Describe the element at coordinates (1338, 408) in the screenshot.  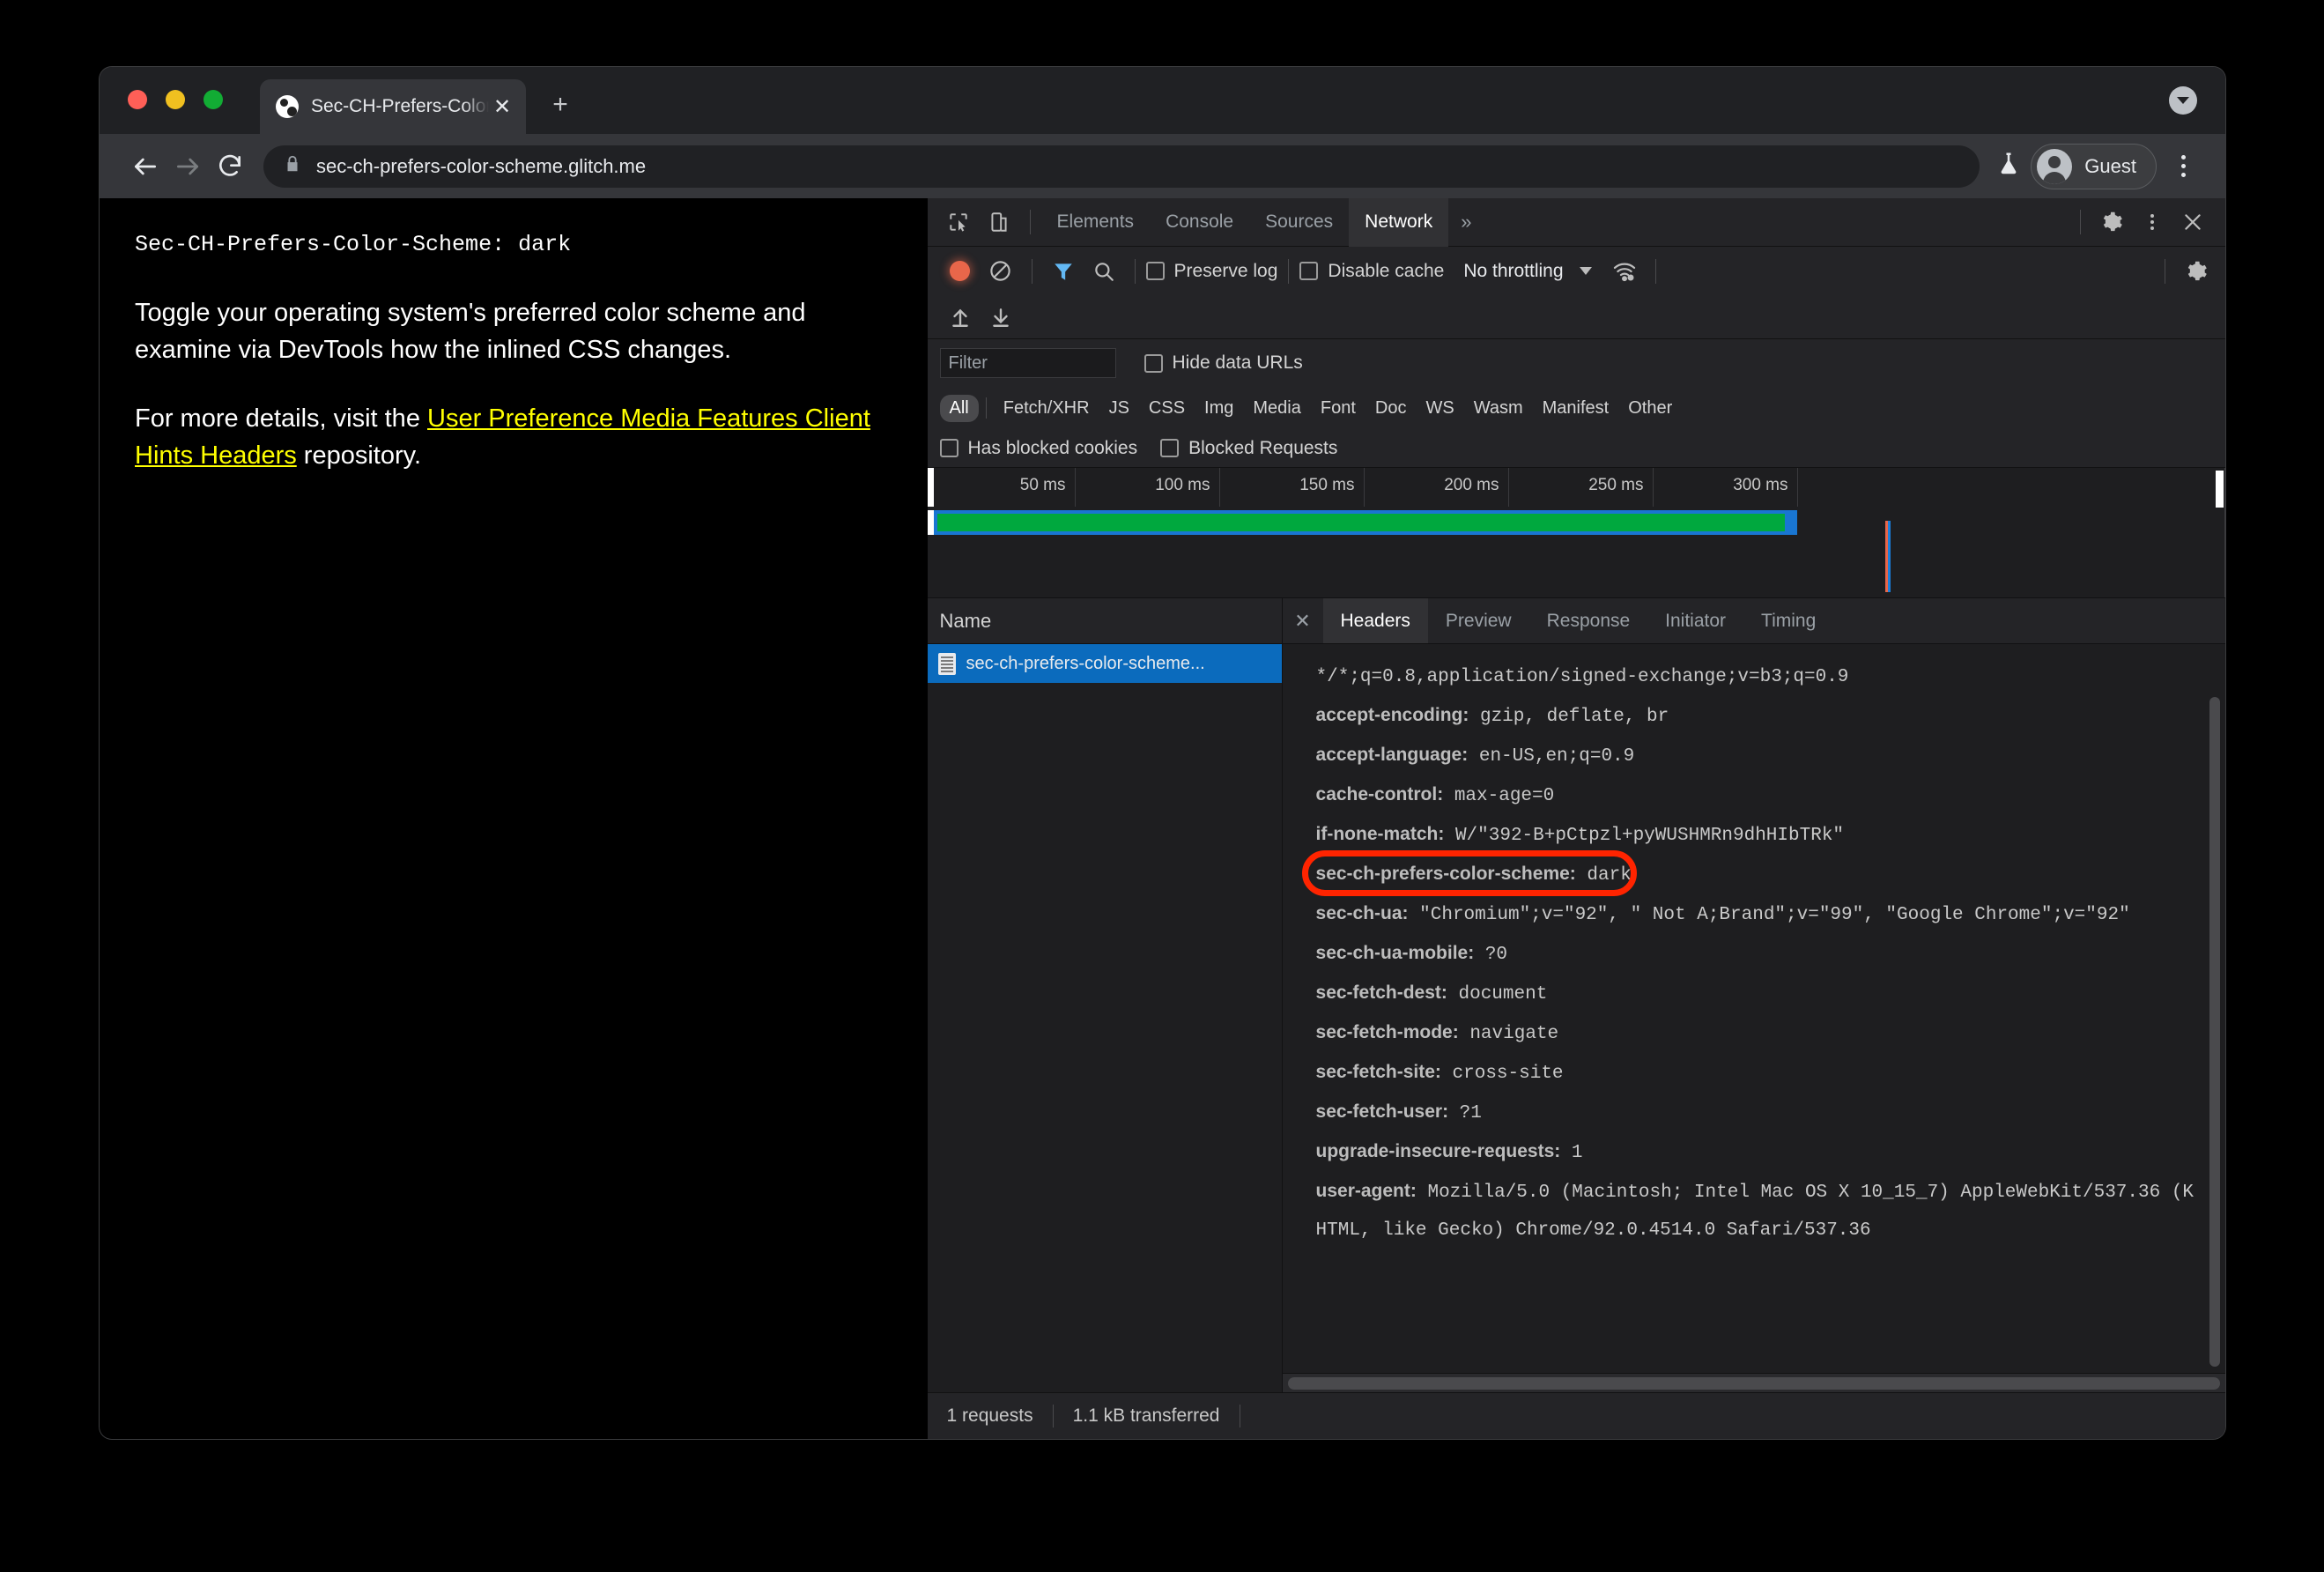
I see `type-filter-font: Font` at that location.